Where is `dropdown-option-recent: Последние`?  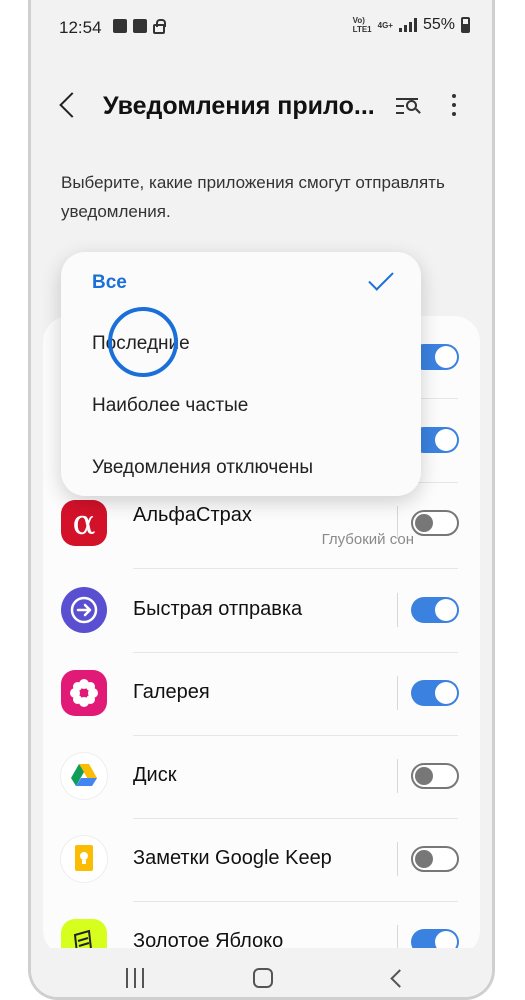
dropdown-option-recent: Последние is located at coordinates (141, 344).